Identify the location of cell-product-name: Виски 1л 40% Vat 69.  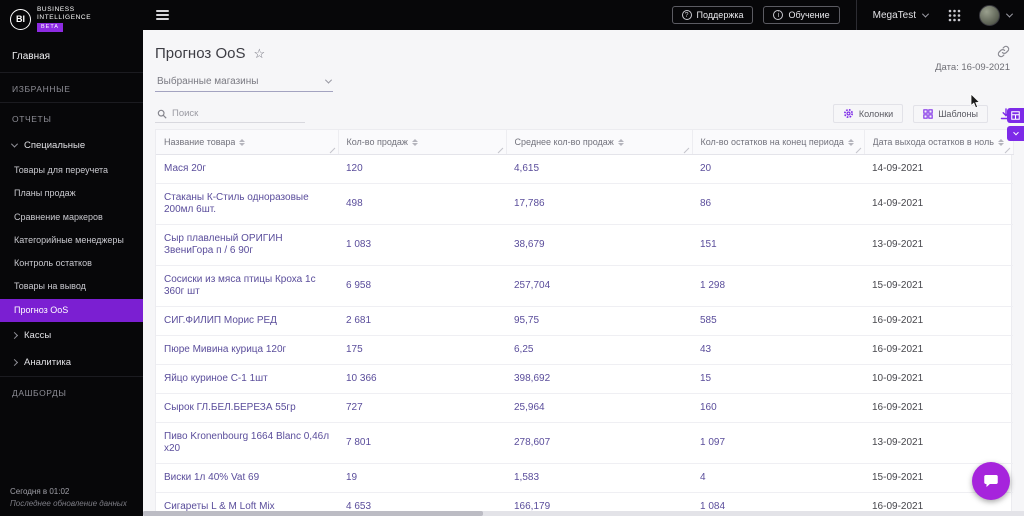
(247, 478).